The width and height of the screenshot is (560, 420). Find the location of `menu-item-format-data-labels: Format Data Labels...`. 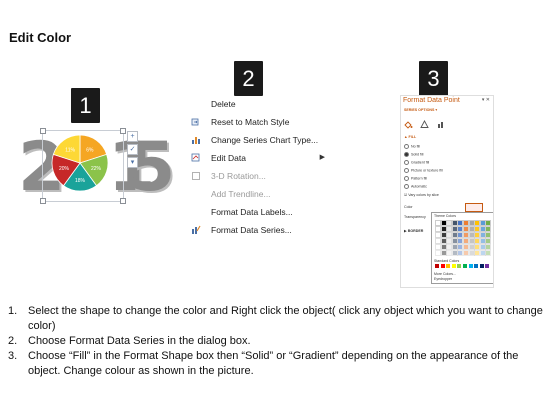

menu-item-format-data-labels: Format Data Labels... is located at coordinates (260, 212).